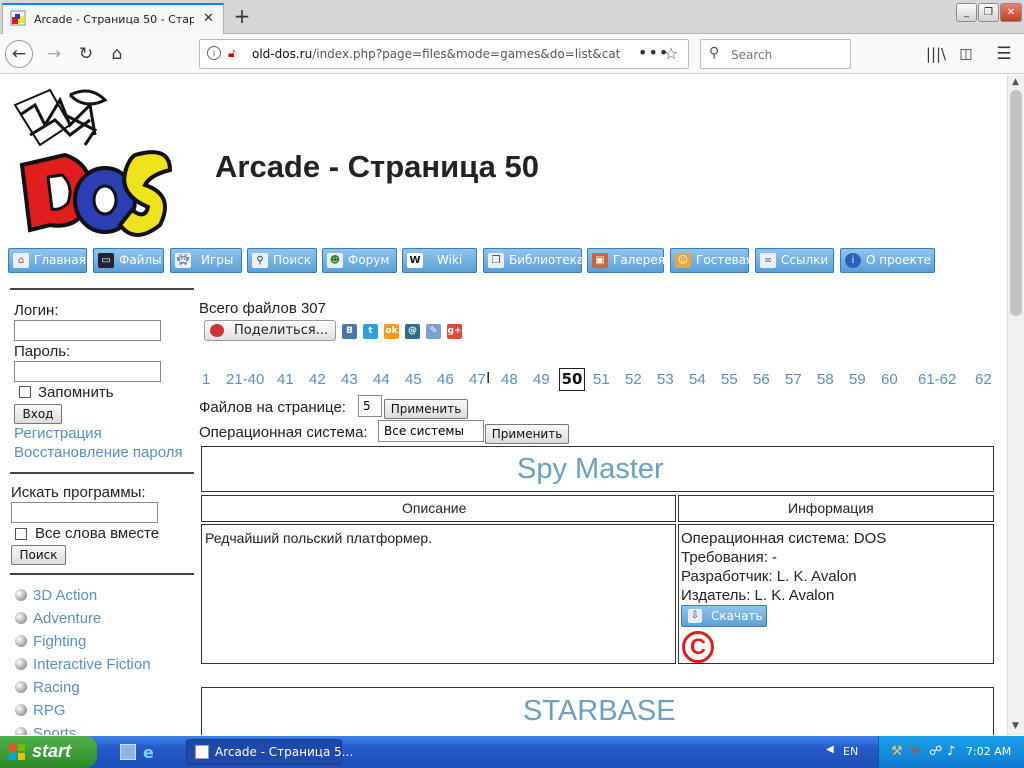 The width and height of the screenshot is (1024, 768). I want to click on restore-password-link: Восстановление пароля, so click(98, 452).